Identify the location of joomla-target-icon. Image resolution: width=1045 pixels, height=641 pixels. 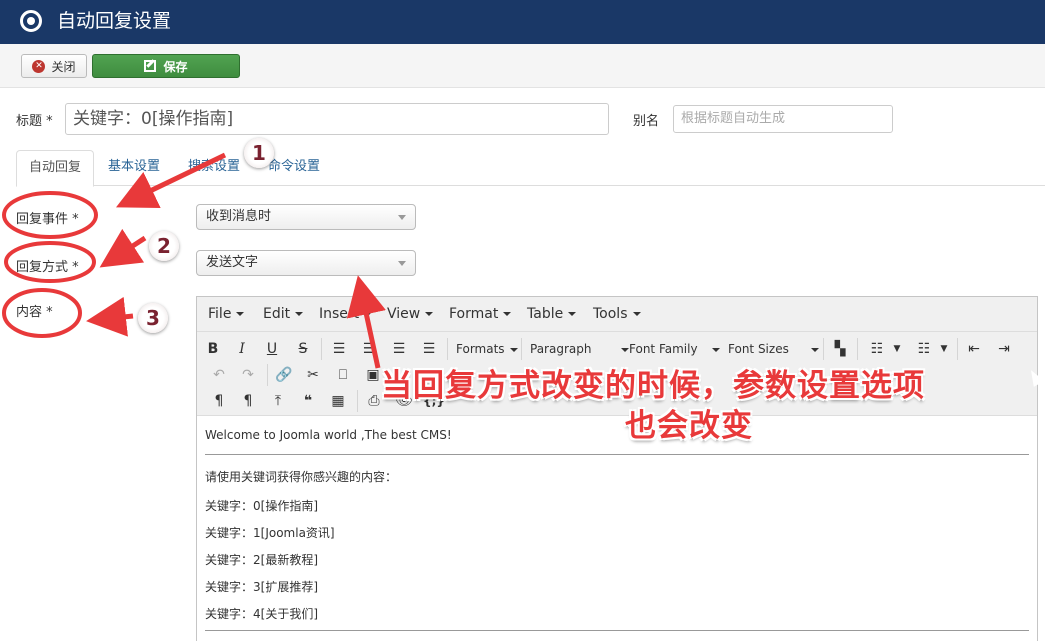
(31, 21).